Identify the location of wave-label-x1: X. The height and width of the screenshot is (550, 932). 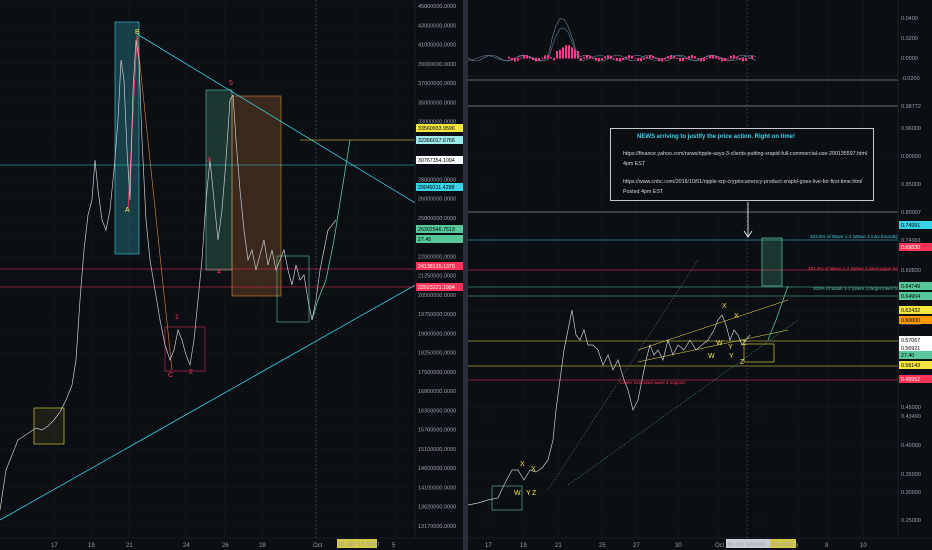
(522, 464).